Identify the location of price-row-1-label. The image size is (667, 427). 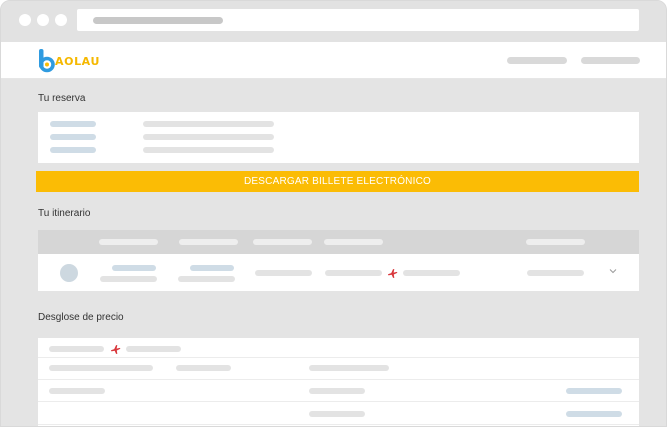
(77, 391).